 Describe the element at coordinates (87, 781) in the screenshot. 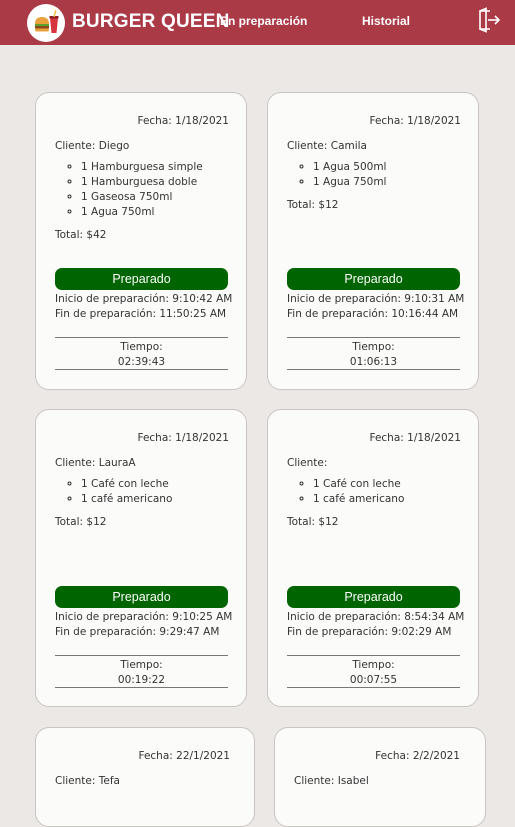

I see `order-client: Cliente: Tefa` at that location.